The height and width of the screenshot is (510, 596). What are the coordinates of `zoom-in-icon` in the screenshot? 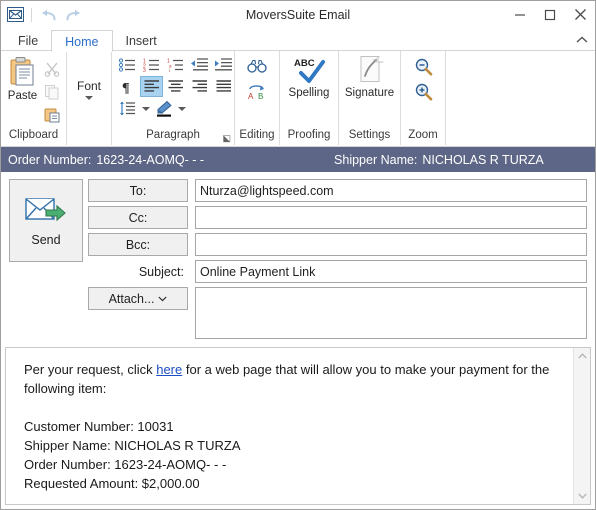 It's located at (423, 91).